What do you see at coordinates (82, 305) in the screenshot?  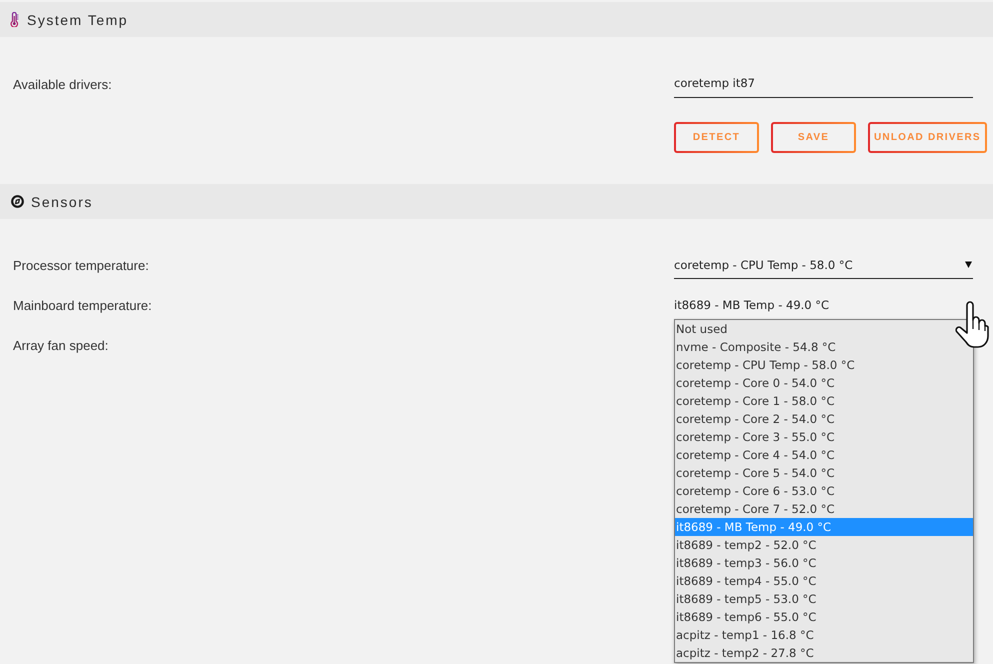 I see `field-label: Mainboard temperature:` at bounding box center [82, 305].